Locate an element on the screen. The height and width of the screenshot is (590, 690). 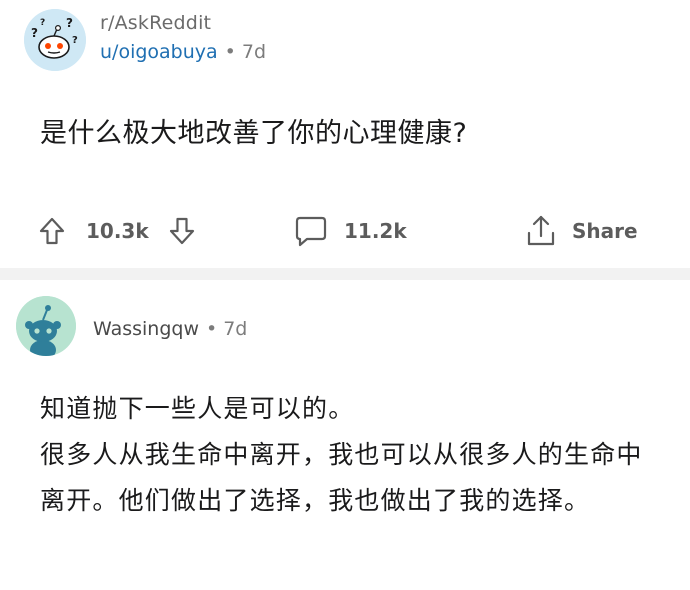
snoo-icon is located at coordinates (46, 326).